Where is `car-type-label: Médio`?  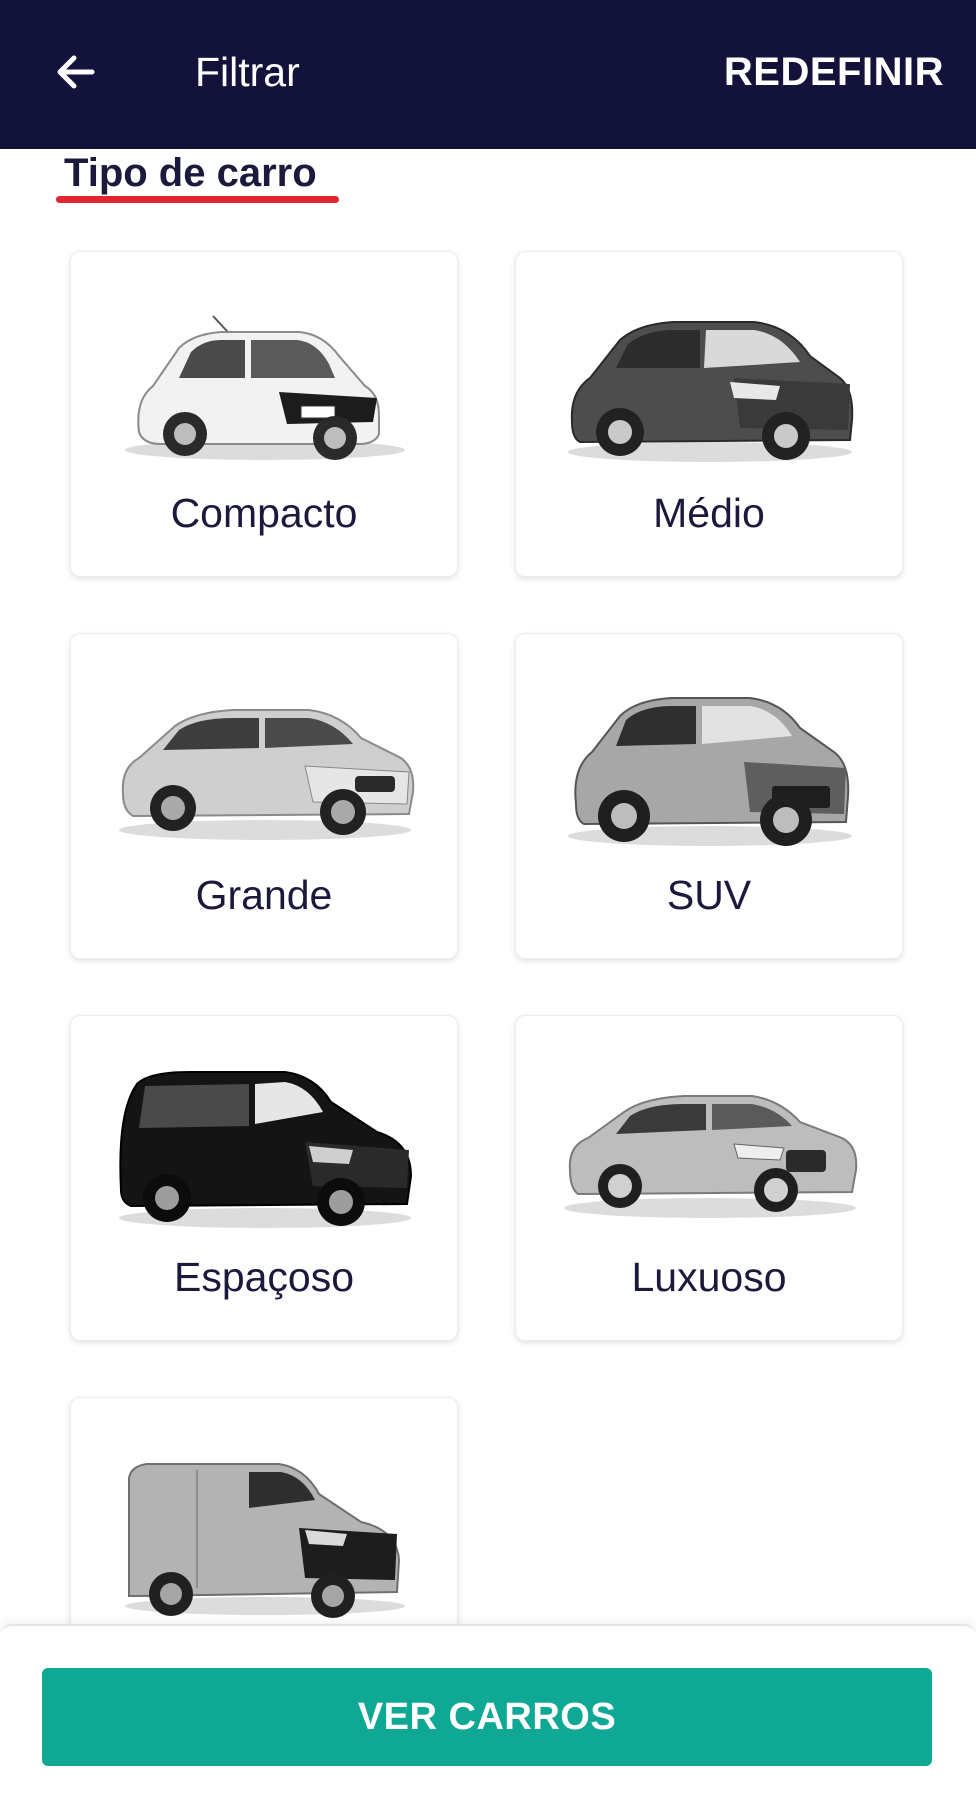
car-type-label: Médio is located at coordinates (709, 513).